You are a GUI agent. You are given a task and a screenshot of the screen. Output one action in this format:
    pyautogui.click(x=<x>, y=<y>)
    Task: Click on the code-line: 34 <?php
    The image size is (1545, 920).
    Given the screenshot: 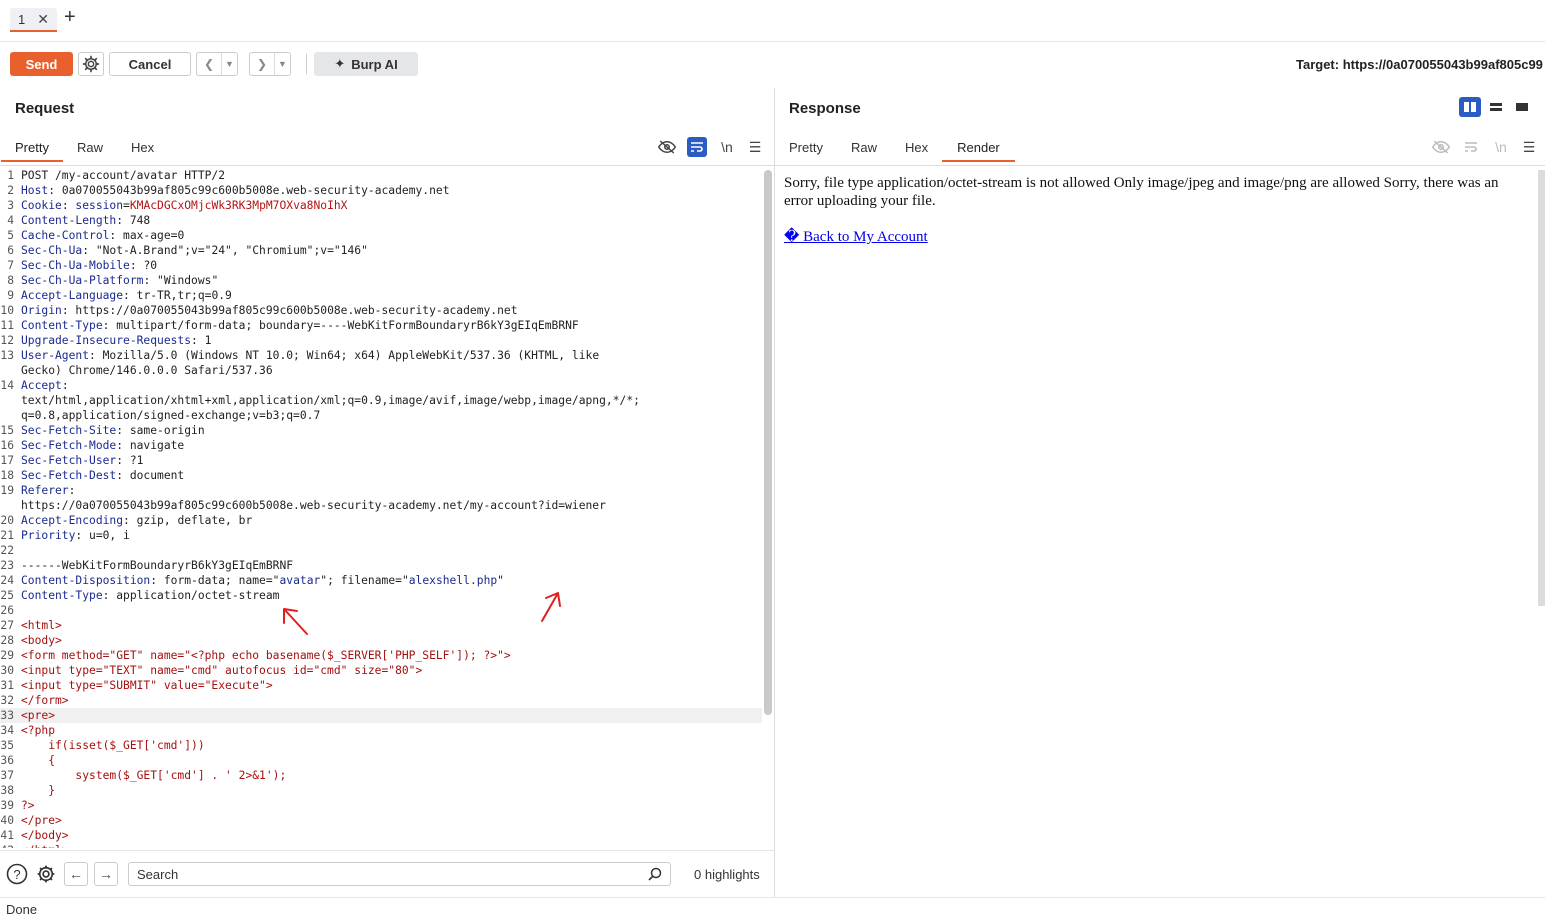 What is the action you would take?
    pyautogui.click(x=381, y=730)
    